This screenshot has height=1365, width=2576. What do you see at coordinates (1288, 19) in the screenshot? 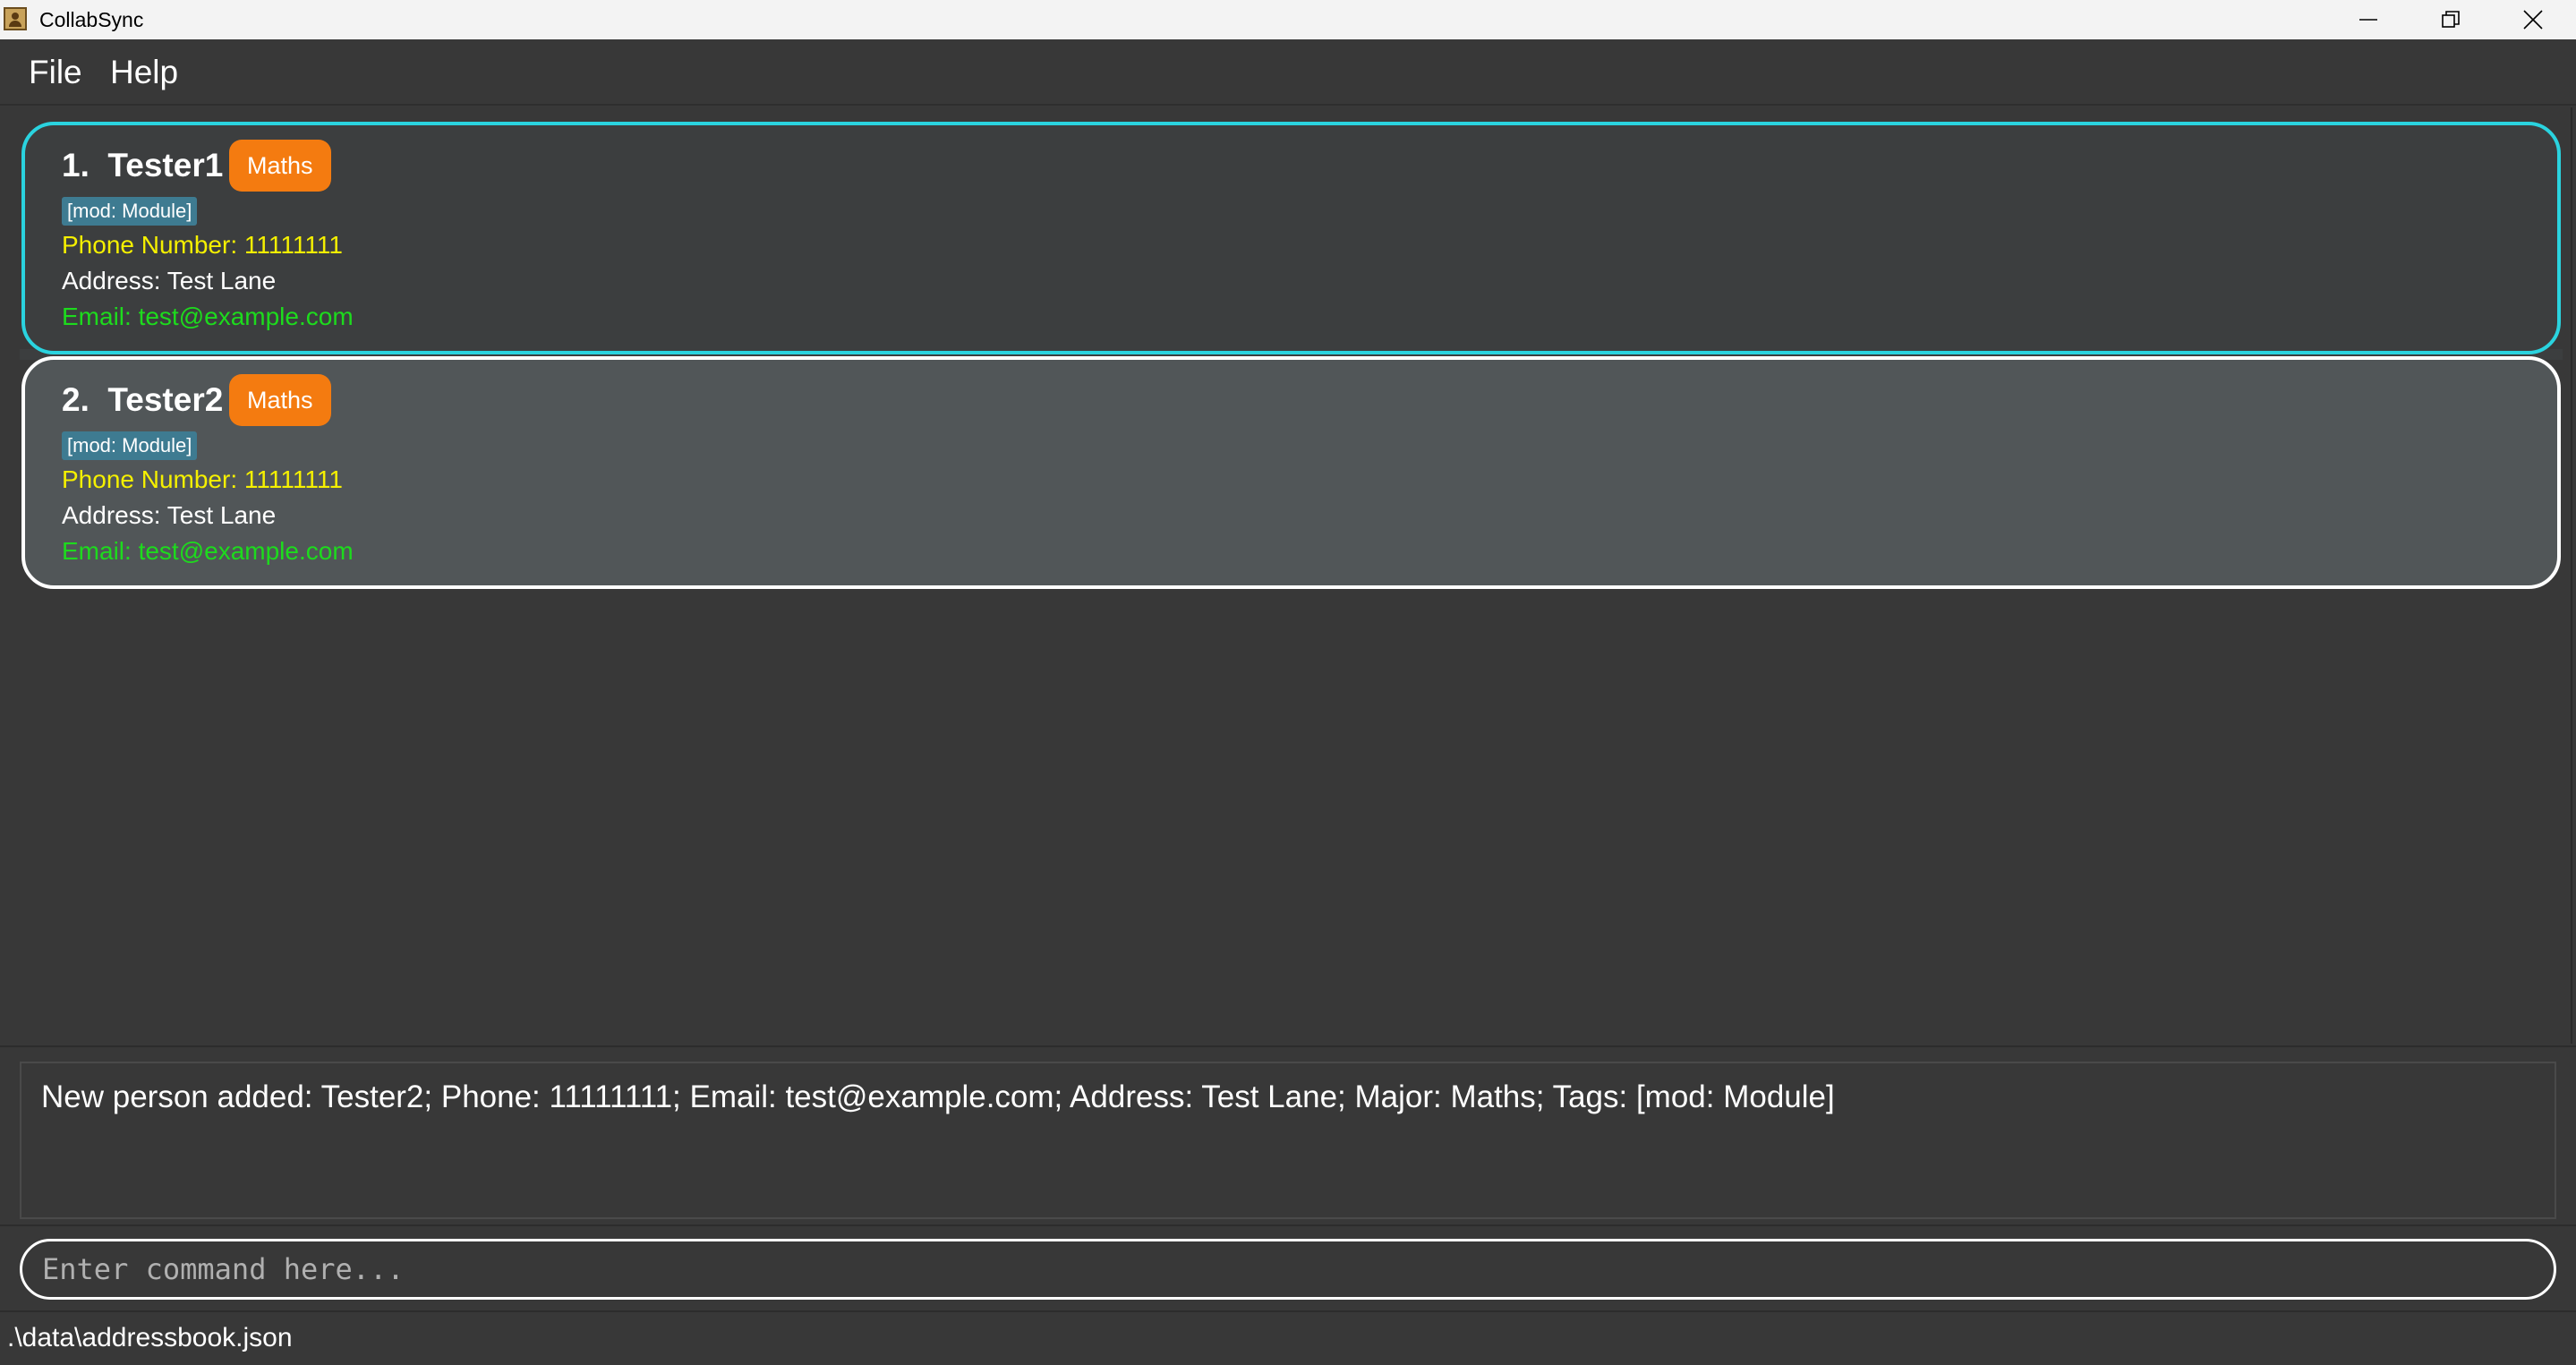
I see `title-bar: CollabSync` at bounding box center [1288, 19].